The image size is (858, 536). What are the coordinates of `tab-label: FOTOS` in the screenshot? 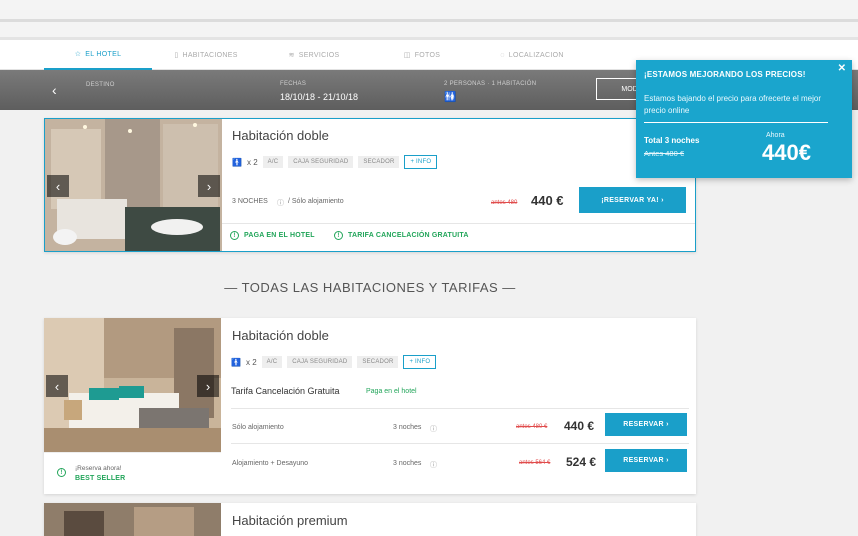 It's located at (427, 55).